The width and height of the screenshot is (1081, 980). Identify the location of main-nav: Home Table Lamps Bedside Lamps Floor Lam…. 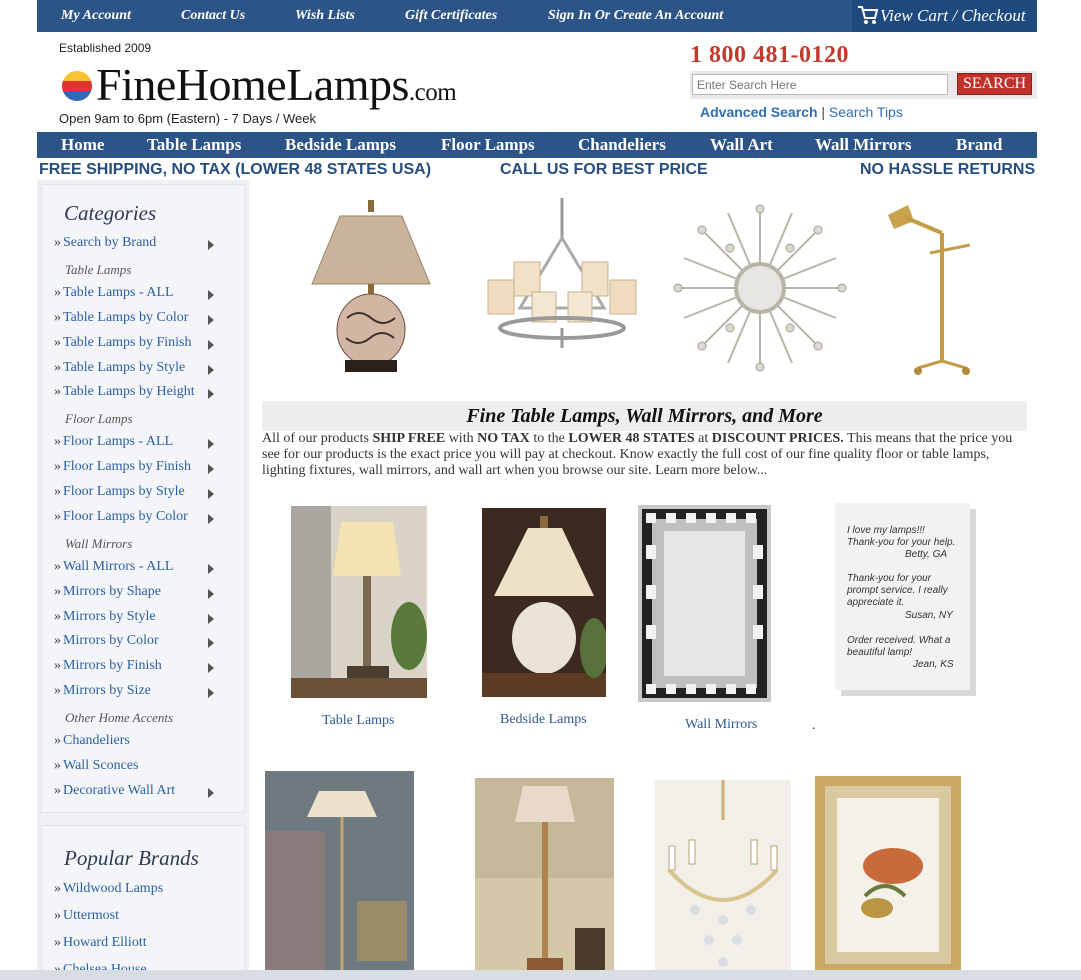
(537, 145).